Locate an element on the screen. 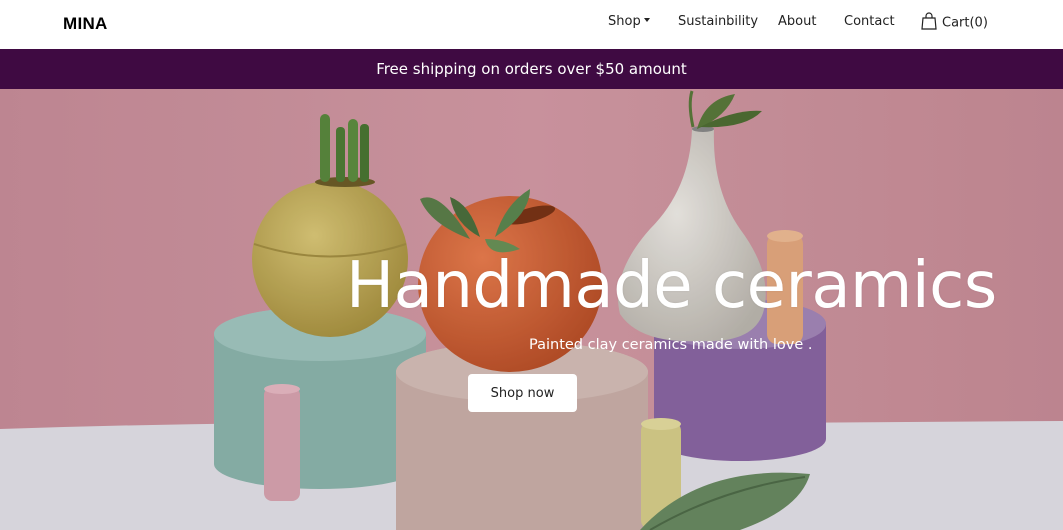 Image resolution: width=1063 pixels, height=530 pixels. brand-logo: MINA is located at coordinates (85, 24).